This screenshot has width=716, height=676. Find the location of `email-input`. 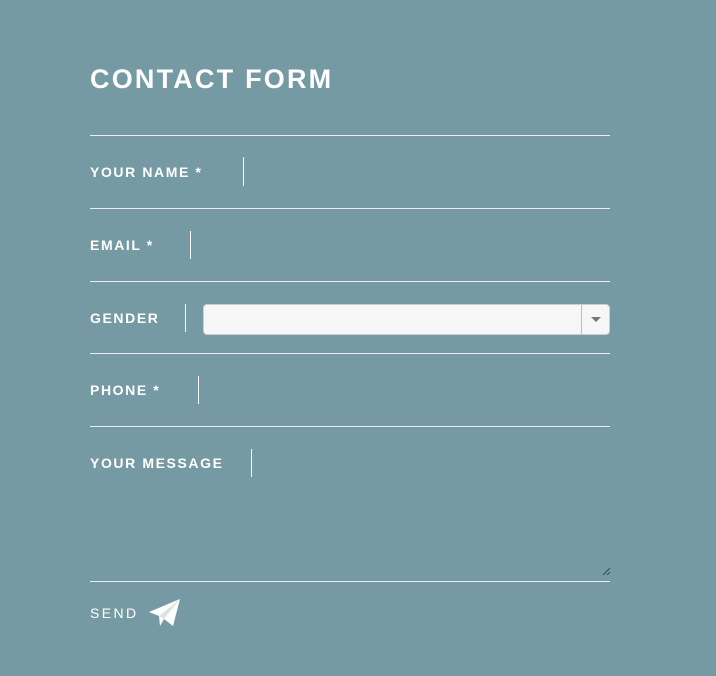

email-input is located at coordinates (403, 245).